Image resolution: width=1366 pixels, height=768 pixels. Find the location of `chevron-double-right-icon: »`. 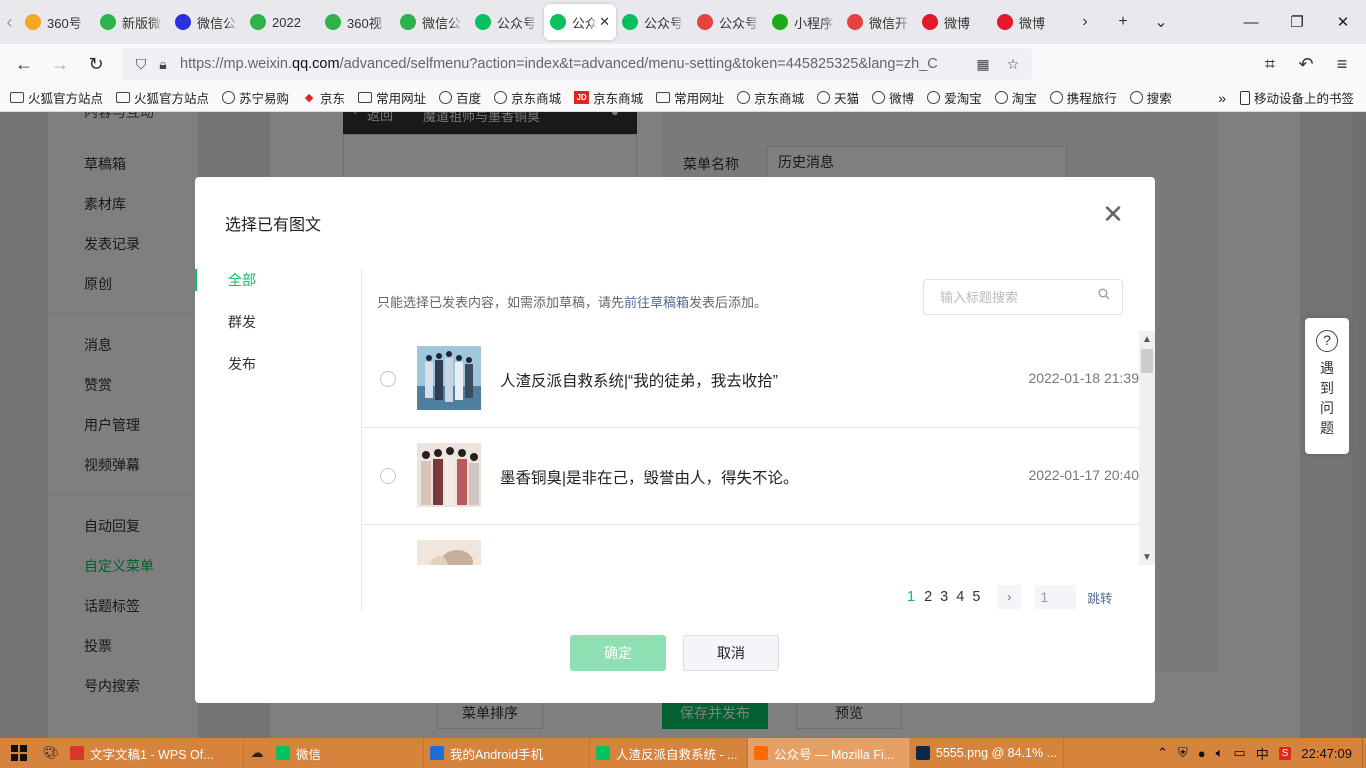

chevron-double-right-icon: » is located at coordinates (1222, 98).